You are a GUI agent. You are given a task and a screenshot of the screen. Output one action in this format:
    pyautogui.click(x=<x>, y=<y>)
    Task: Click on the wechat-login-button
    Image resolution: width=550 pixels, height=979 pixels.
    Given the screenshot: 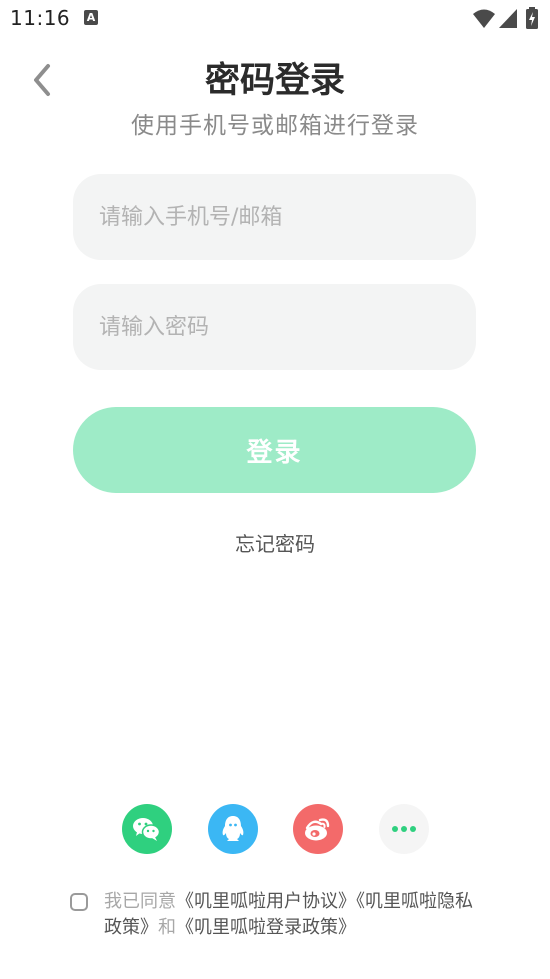 What is the action you would take?
    pyautogui.click(x=147, y=829)
    